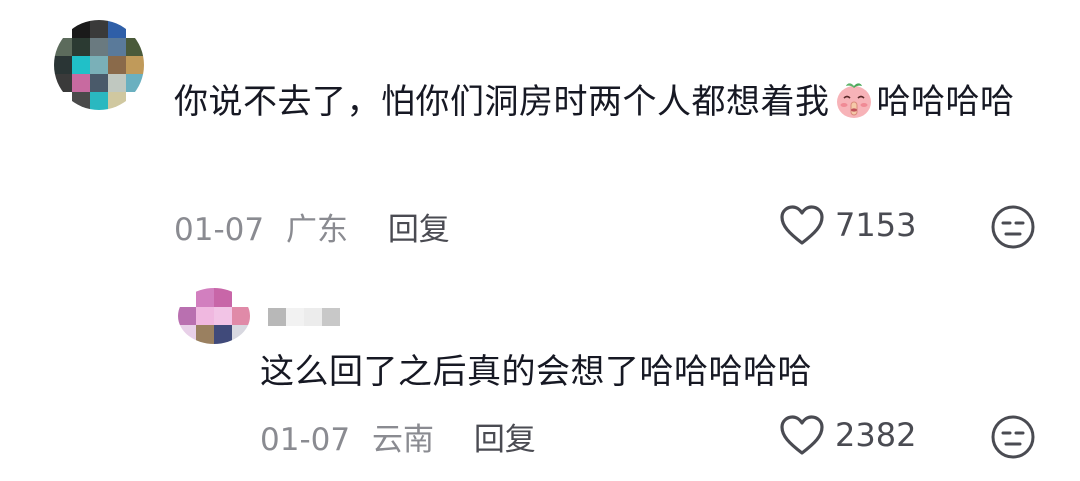 Image resolution: width=1080 pixels, height=481 pixels. Describe the element at coordinates (876, 435) in the screenshot. I see `like-count: 2382` at that location.